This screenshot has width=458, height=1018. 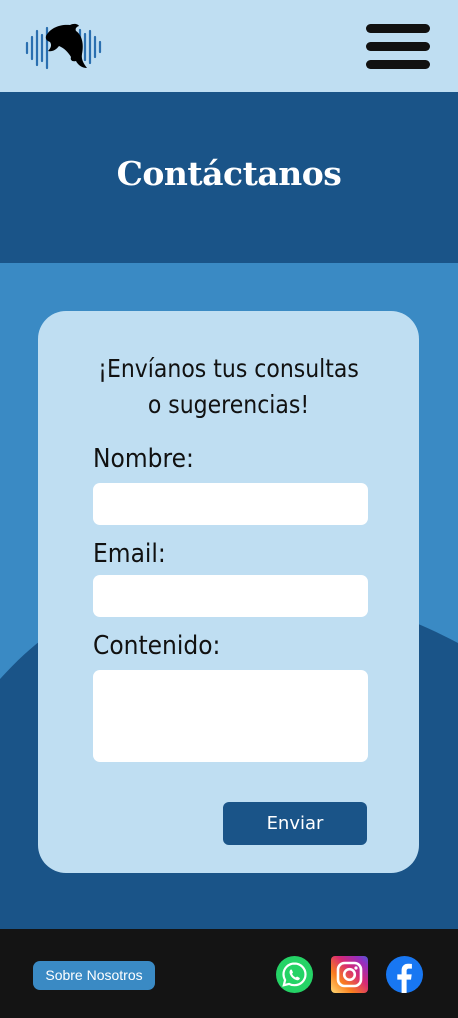 I want to click on menu-button, so click(x=398, y=46).